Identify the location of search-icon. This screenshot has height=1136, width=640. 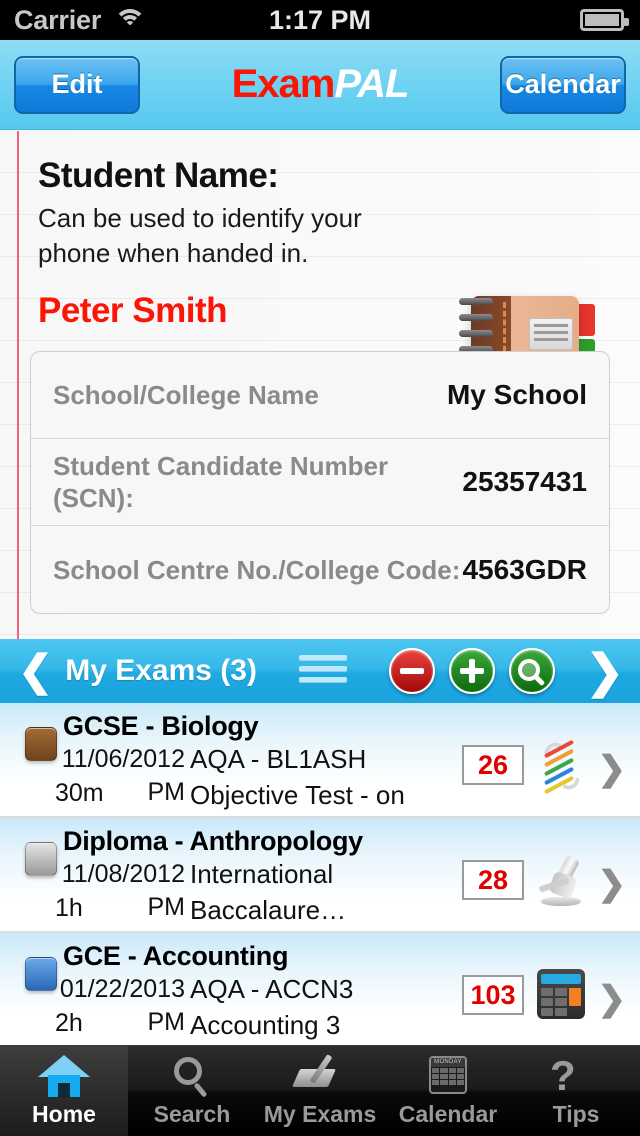
(192, 1076).